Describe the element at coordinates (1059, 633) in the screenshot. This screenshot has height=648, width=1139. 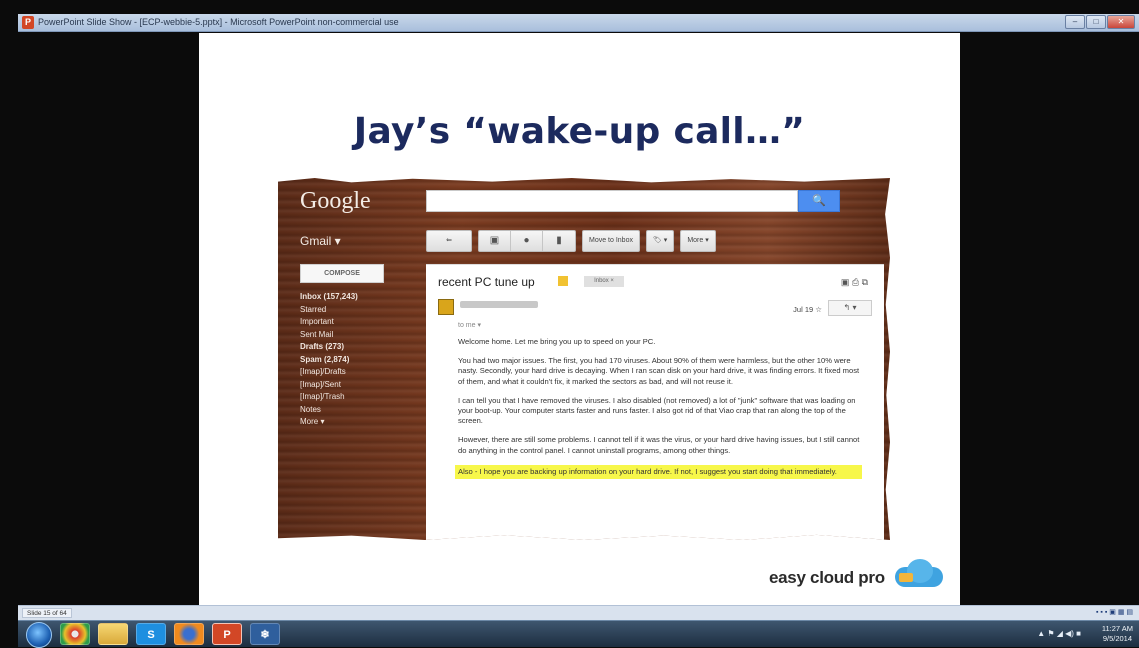
I see `system-tray-icons: ▲ ⚑ ◢ ◀) ■` at that location.